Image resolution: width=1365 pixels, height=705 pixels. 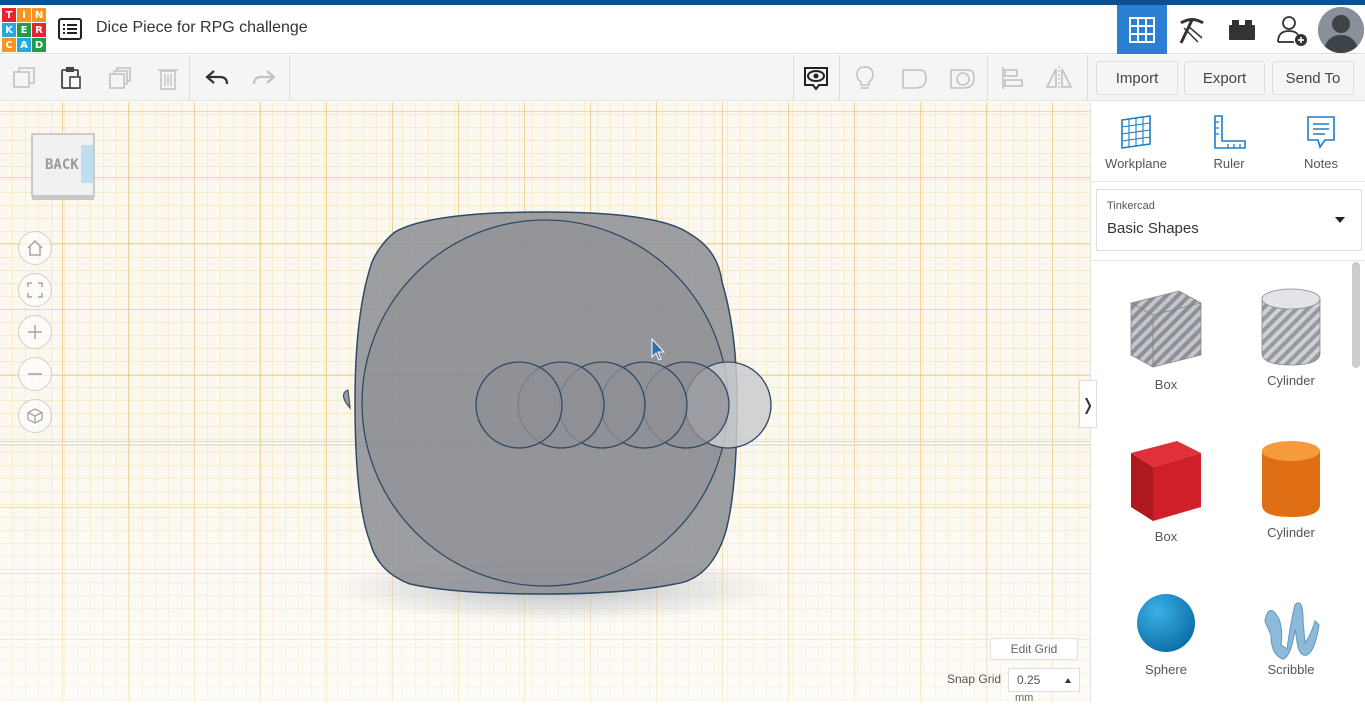 I want to click on collapse-panel-button: ❭, so click(x=1088, y=404).